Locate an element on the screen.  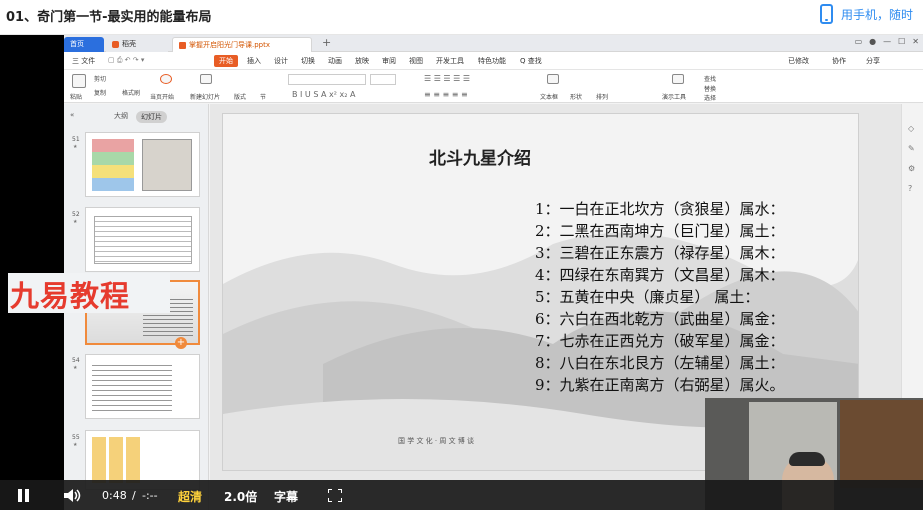
paragraph-buttons: ☰ ☰ ☰ ☰ ☰ is located at coordinates (447, 78).